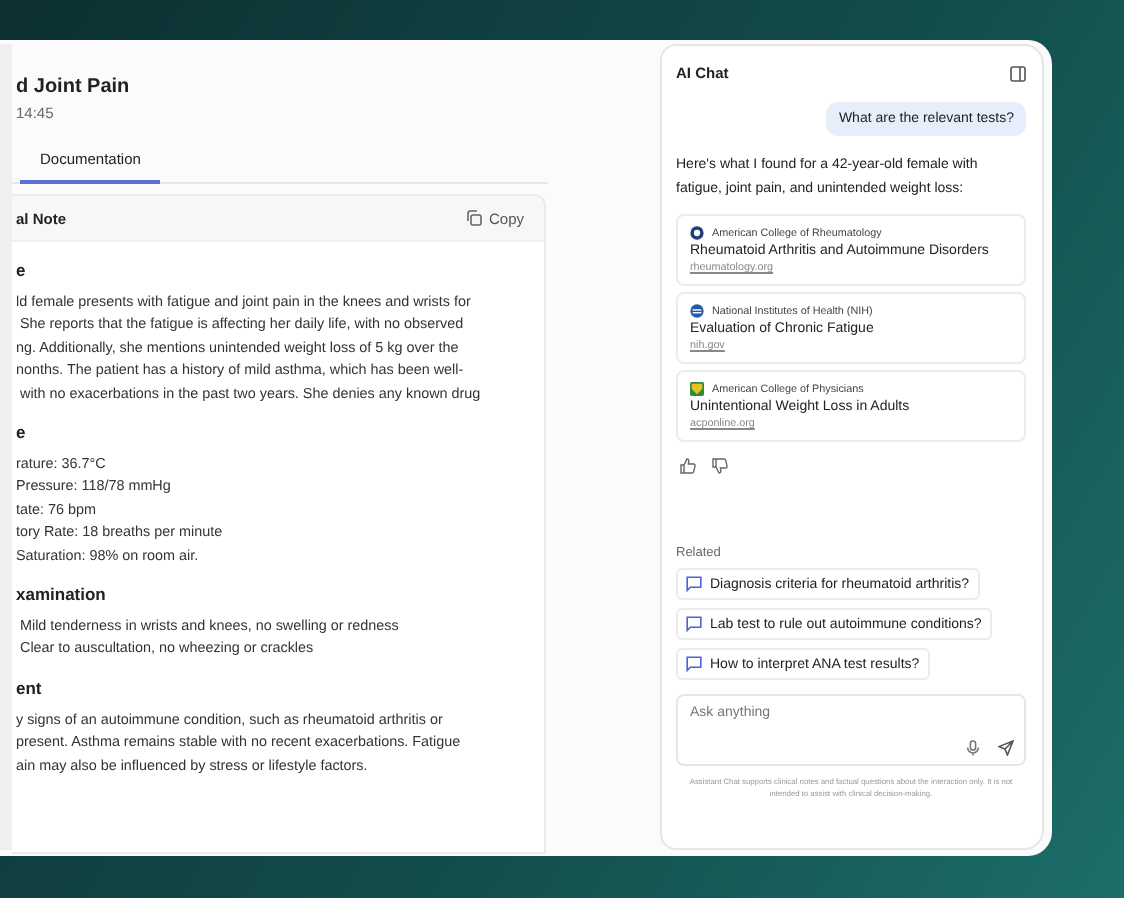 This screenshot has width=1124, height=898. Describe the element at coordinates (474, 218) in the screenshot. I see `copy-icon` at that location.